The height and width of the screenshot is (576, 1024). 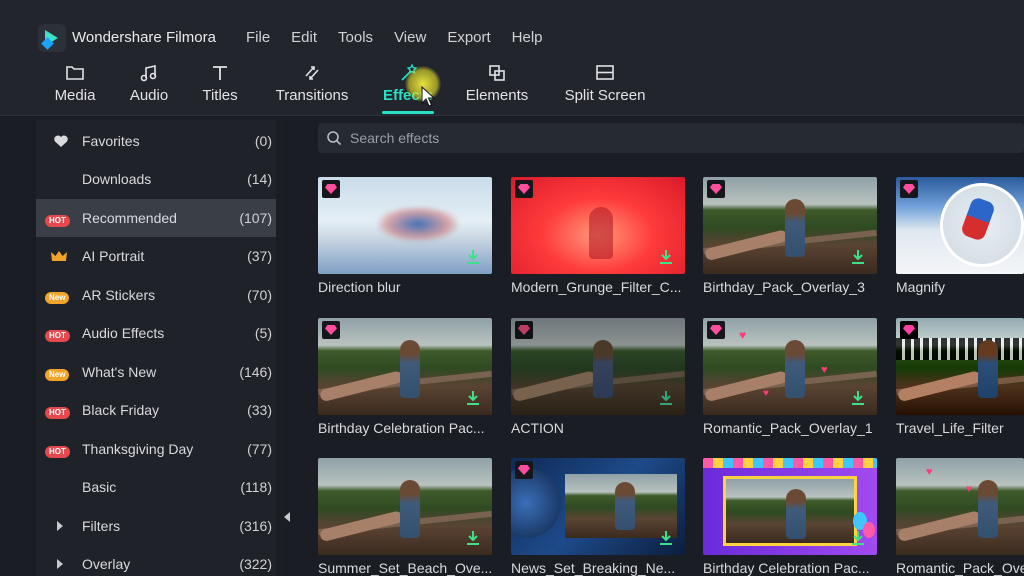 I want to click on mouse-cursor-icon, so click(x=428, y=97).